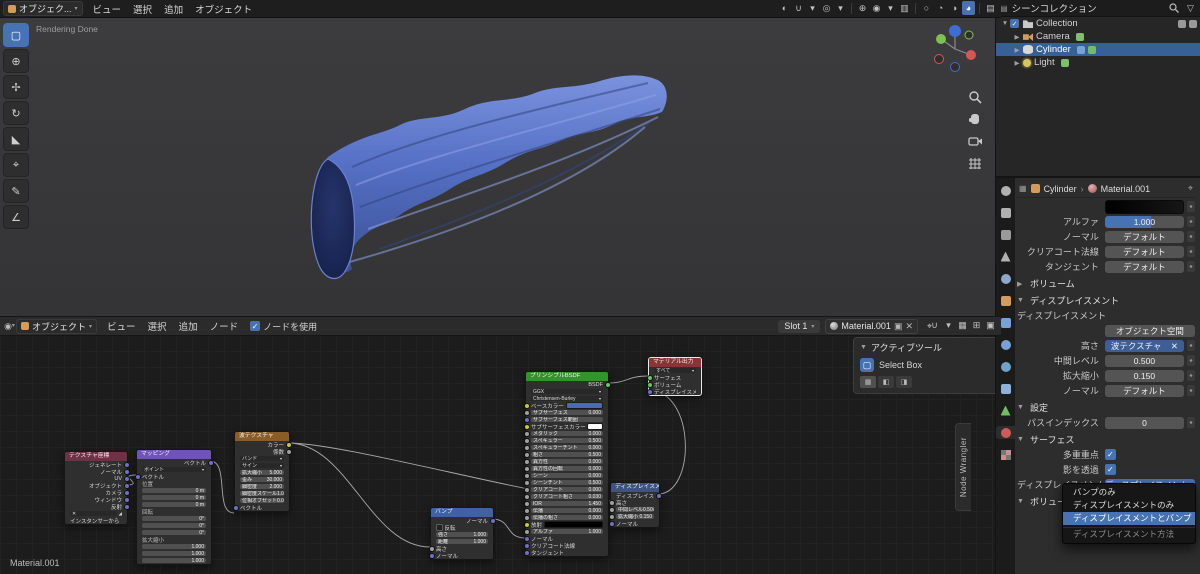 This screenshot has height=574, width=1200. I want to click on node-value-field: 中間レベル0.500, so click(635, 509).